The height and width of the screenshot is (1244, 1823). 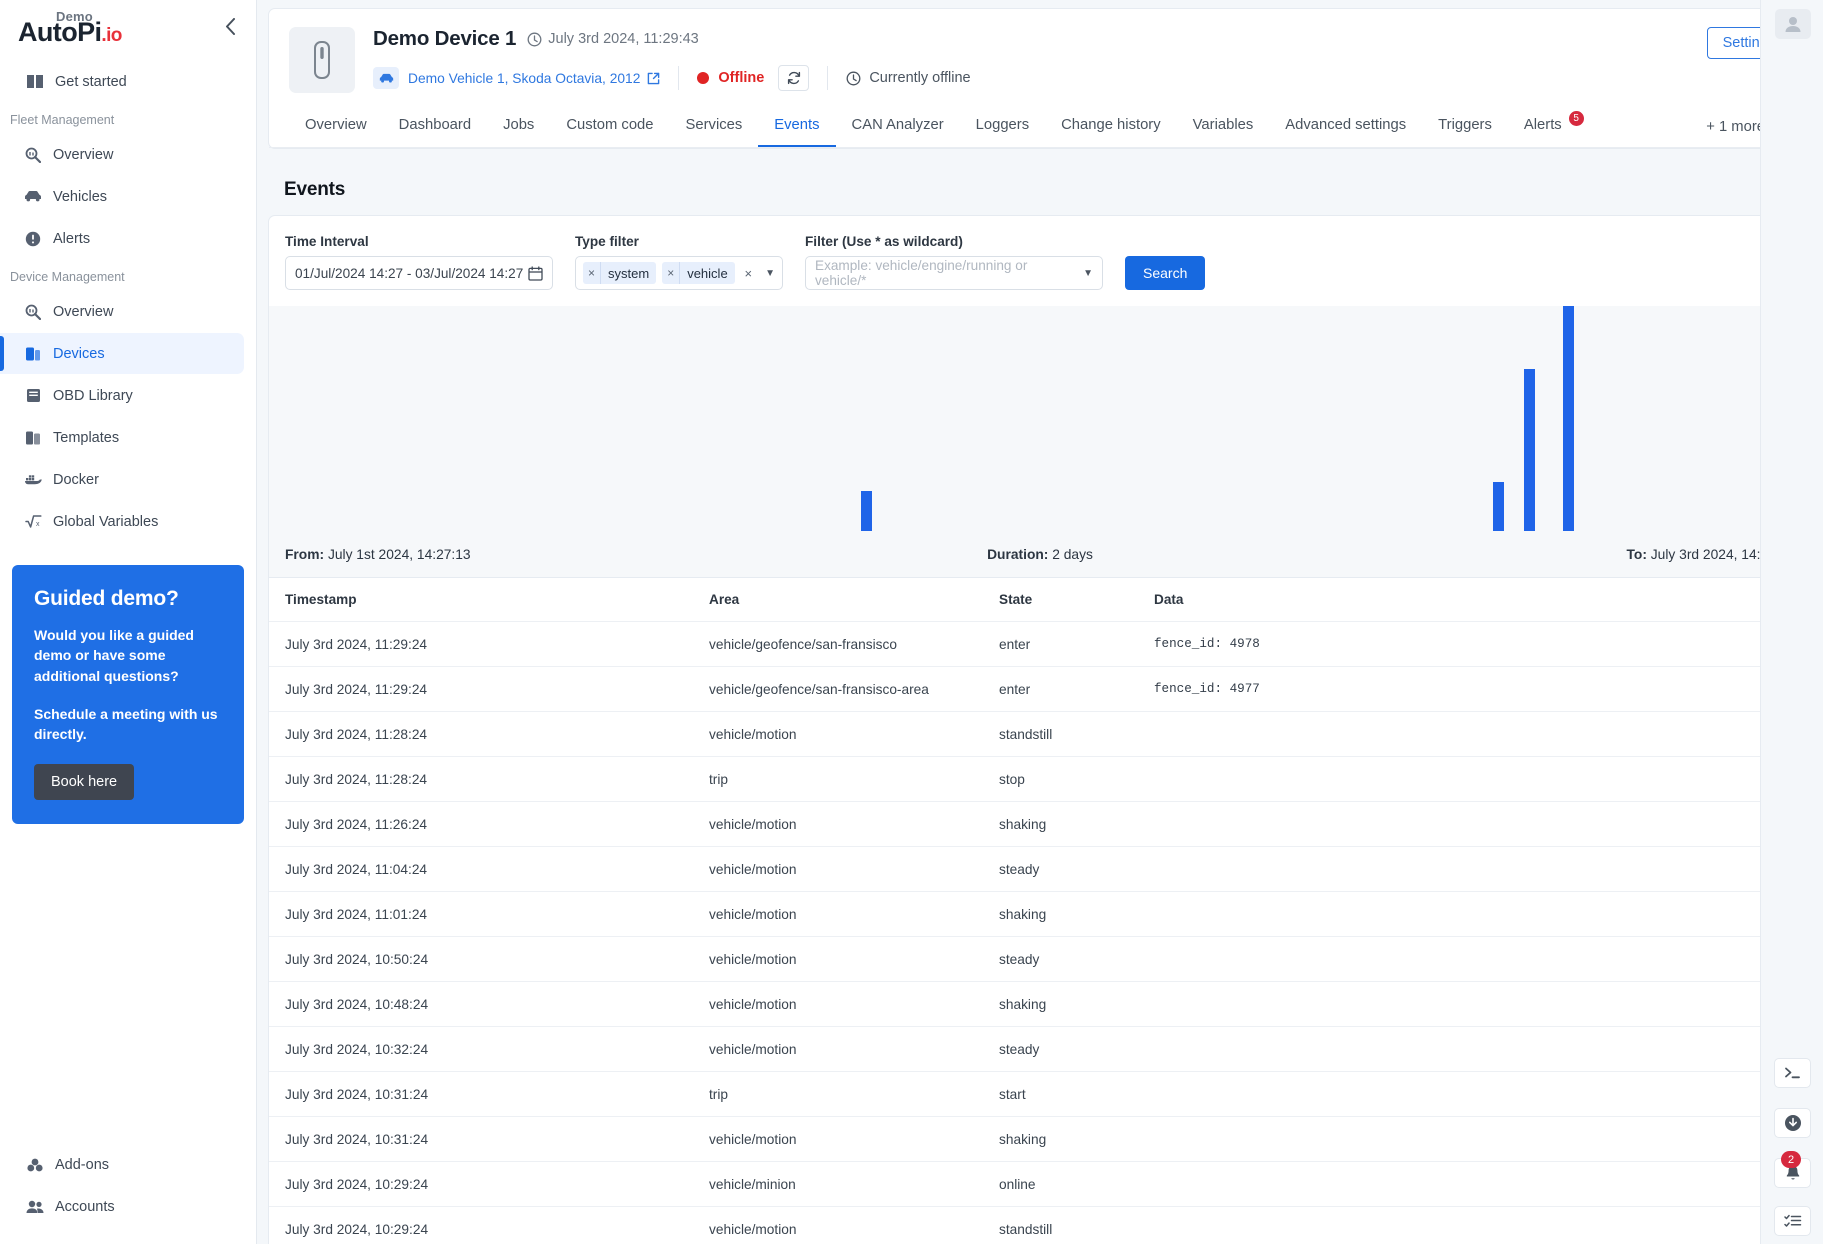 What do you see at coordinates (122, 521) in the screenshot?
I see `sidebar-item-global-variables: x Global Variables` at bounding box center [122, 521].